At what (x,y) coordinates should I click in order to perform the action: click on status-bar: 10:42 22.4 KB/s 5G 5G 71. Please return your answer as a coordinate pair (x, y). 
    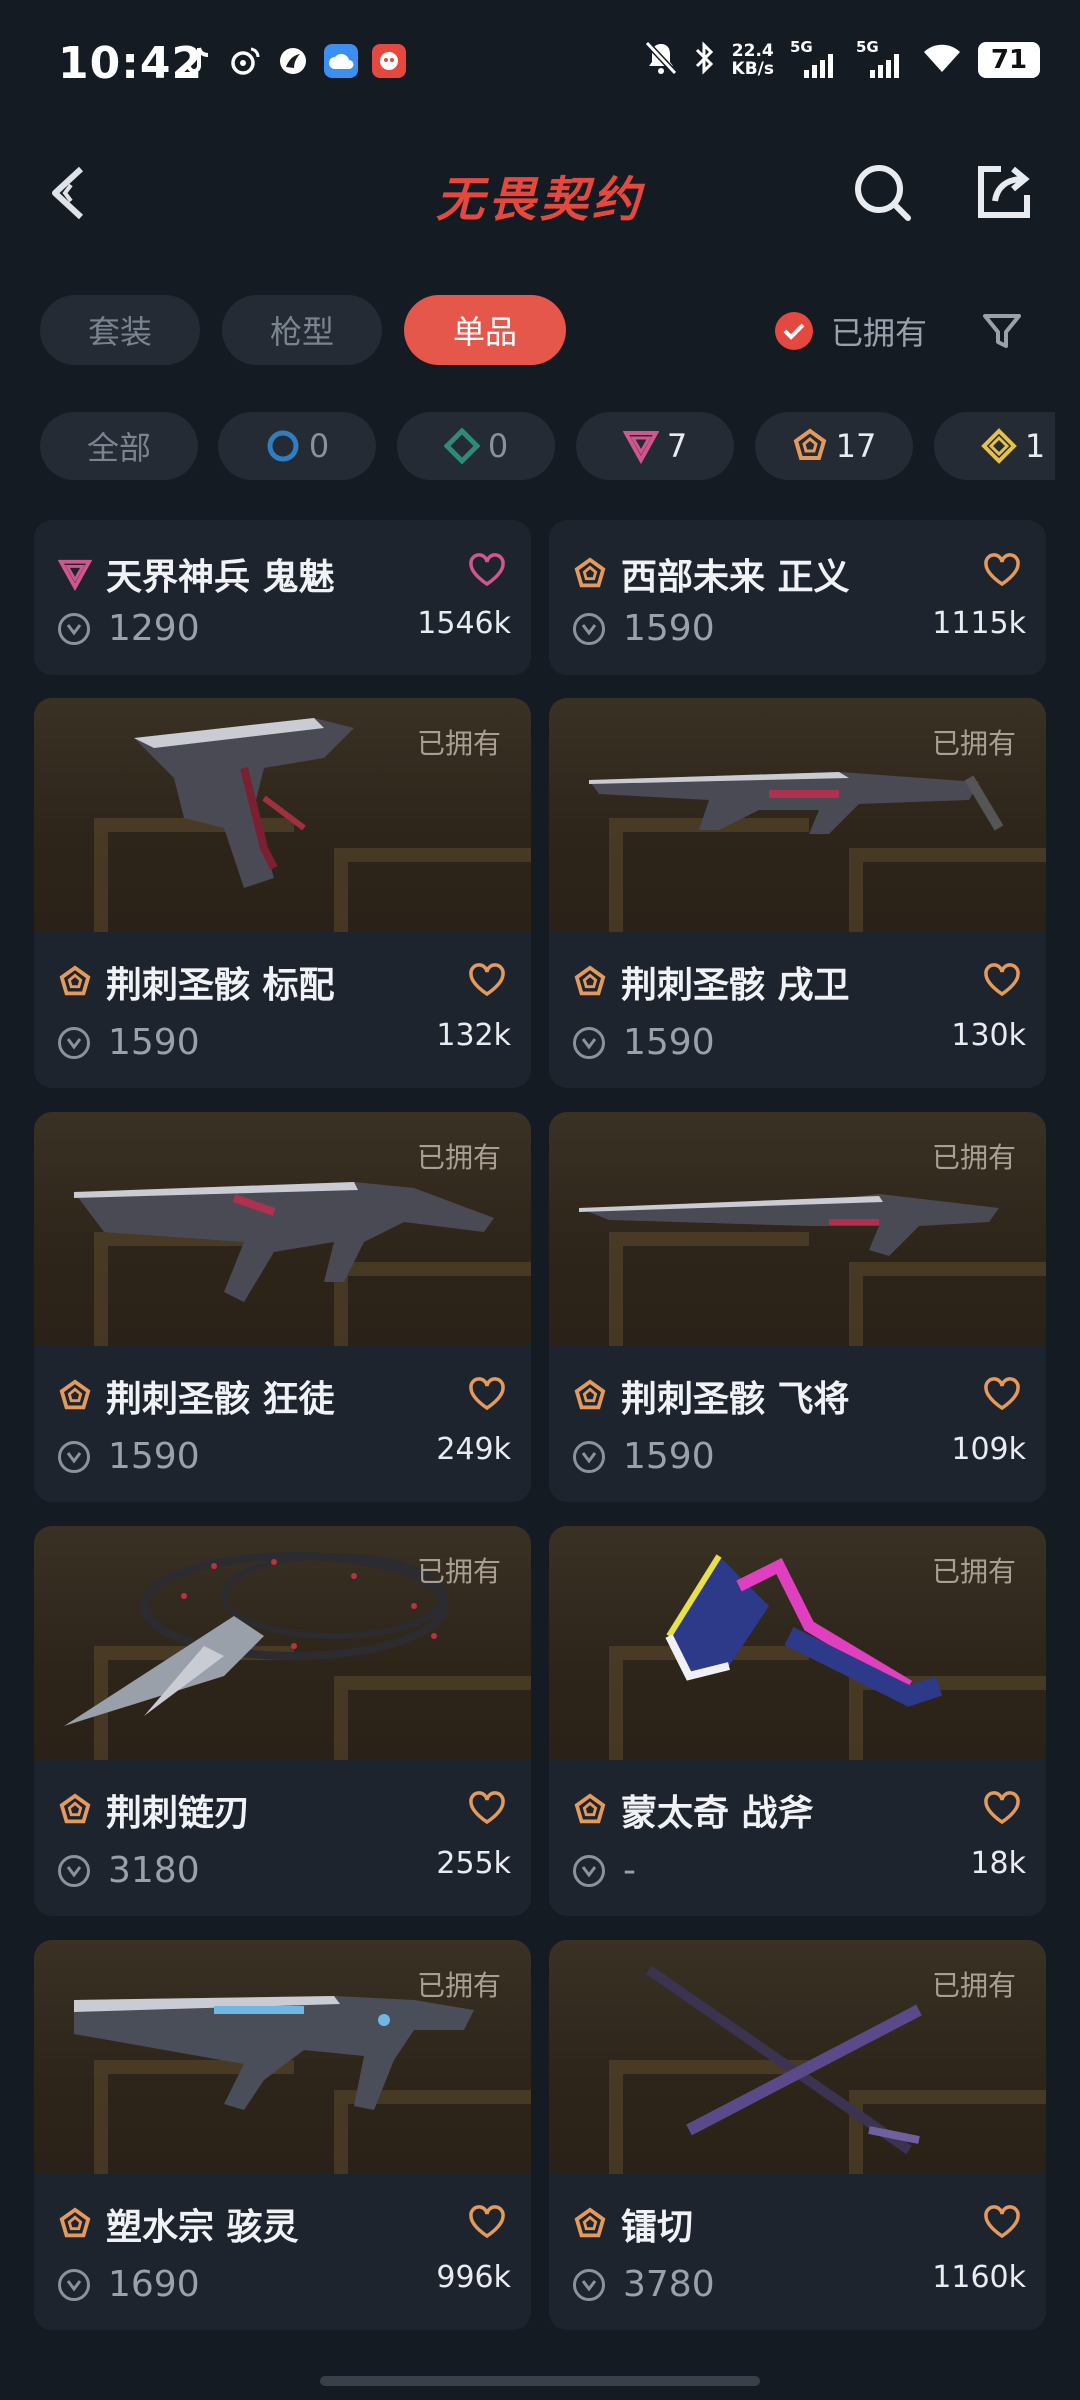
    Looking at the image, I should click on (540, 65).